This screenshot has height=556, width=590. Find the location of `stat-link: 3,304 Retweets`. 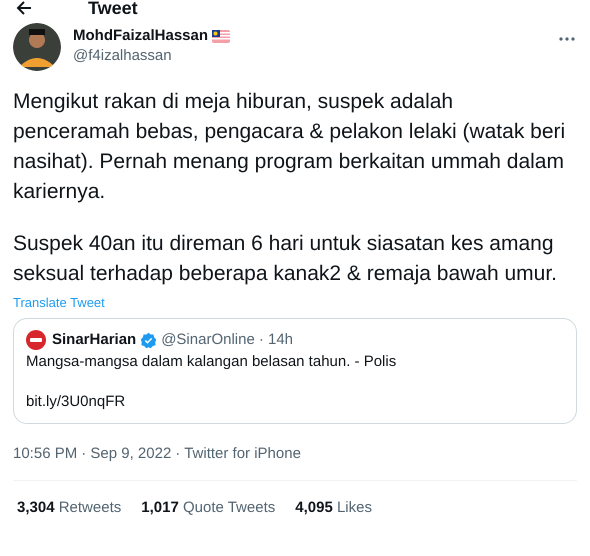

stat-link: 3,304 Retweets is located at coordinates (69, 508).